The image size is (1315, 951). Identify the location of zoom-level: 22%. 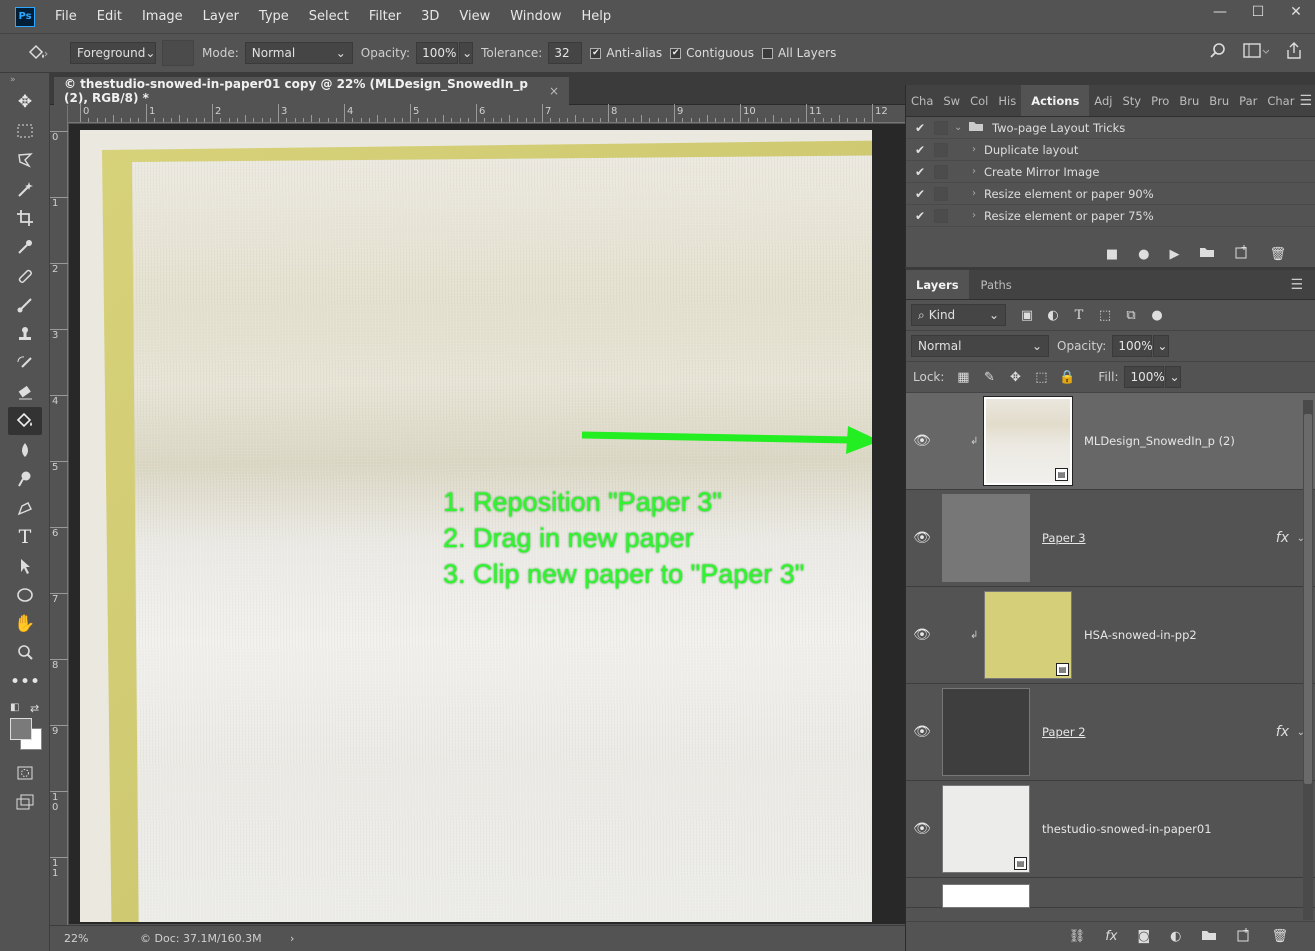
(95, 938).